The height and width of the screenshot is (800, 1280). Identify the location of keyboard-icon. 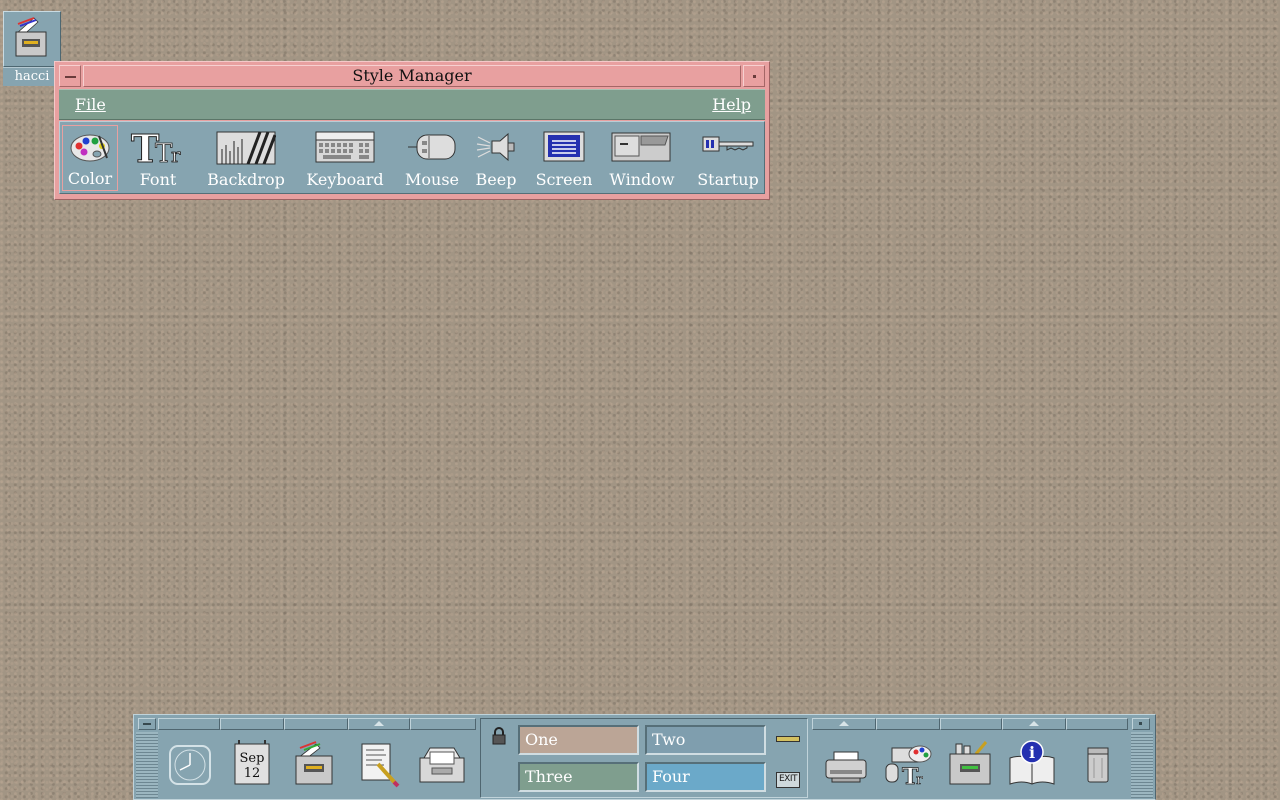
(345, 147).